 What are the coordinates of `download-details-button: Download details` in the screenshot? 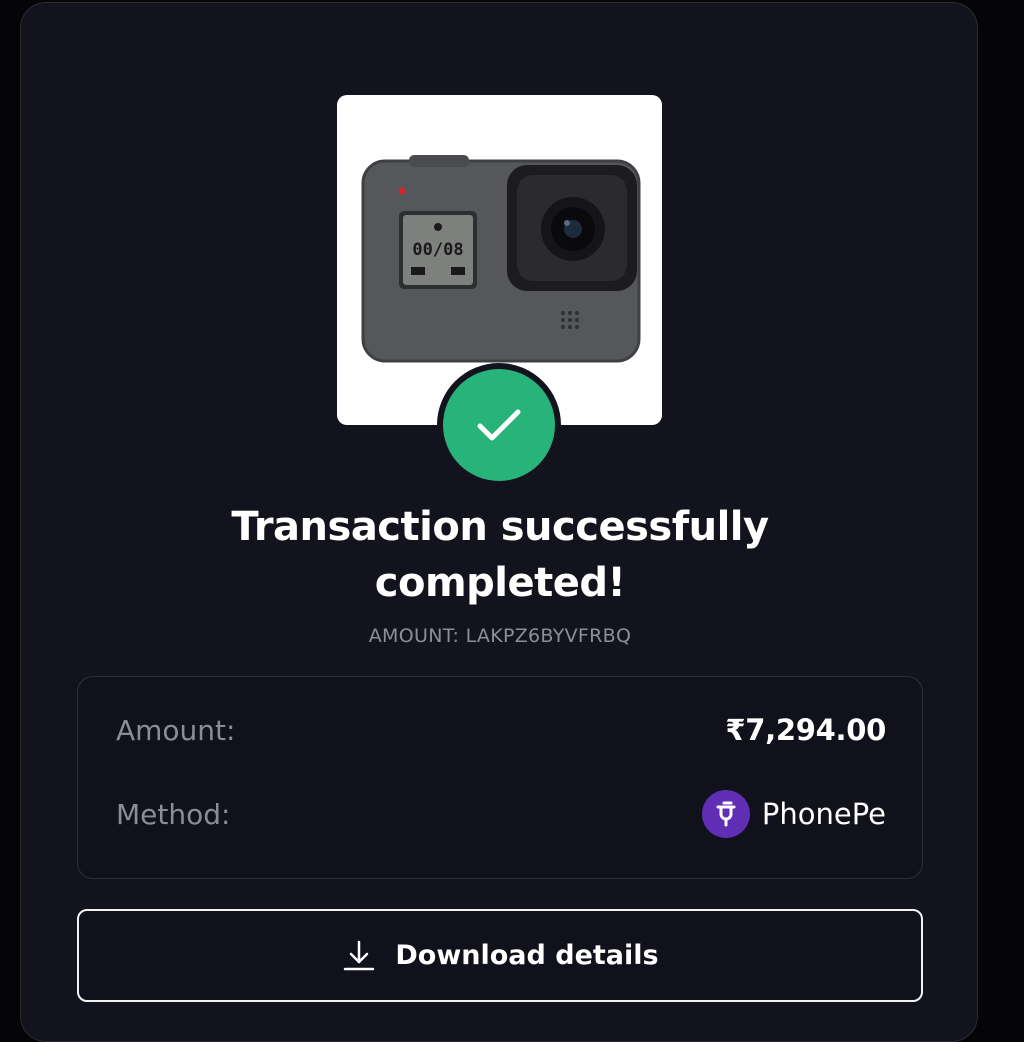 It's located at (500, 955).